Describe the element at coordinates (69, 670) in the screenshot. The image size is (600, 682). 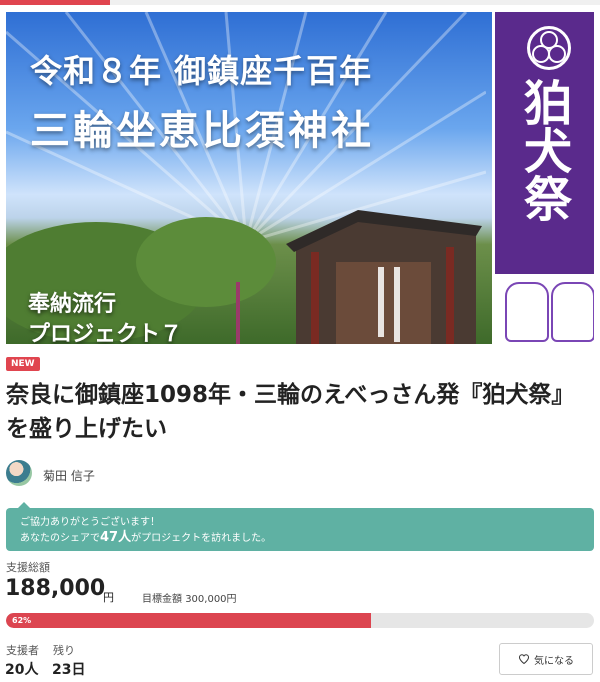
I see `remaining-value: 23日` at that location.